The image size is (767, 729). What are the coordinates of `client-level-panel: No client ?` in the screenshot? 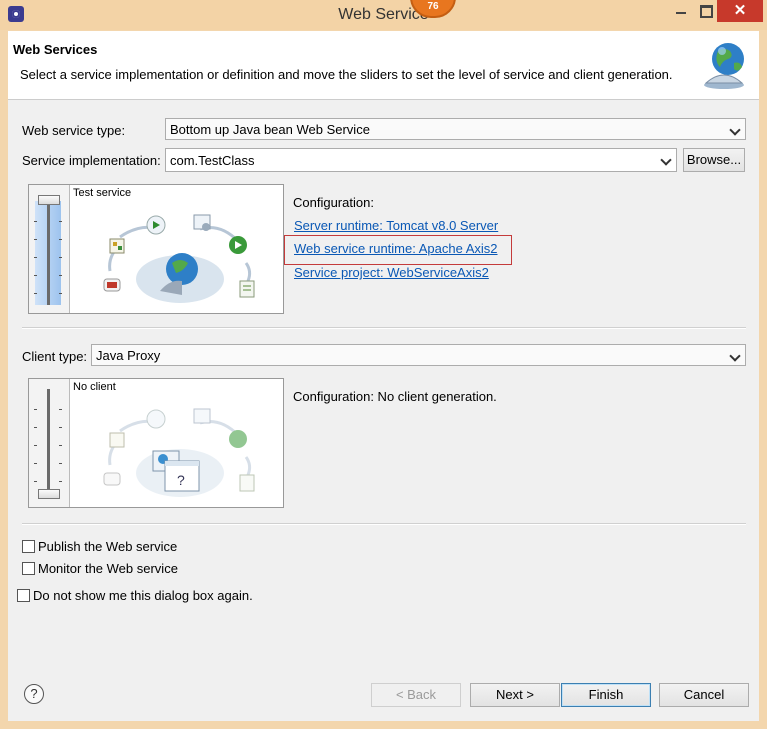 It's located at (156, 443).